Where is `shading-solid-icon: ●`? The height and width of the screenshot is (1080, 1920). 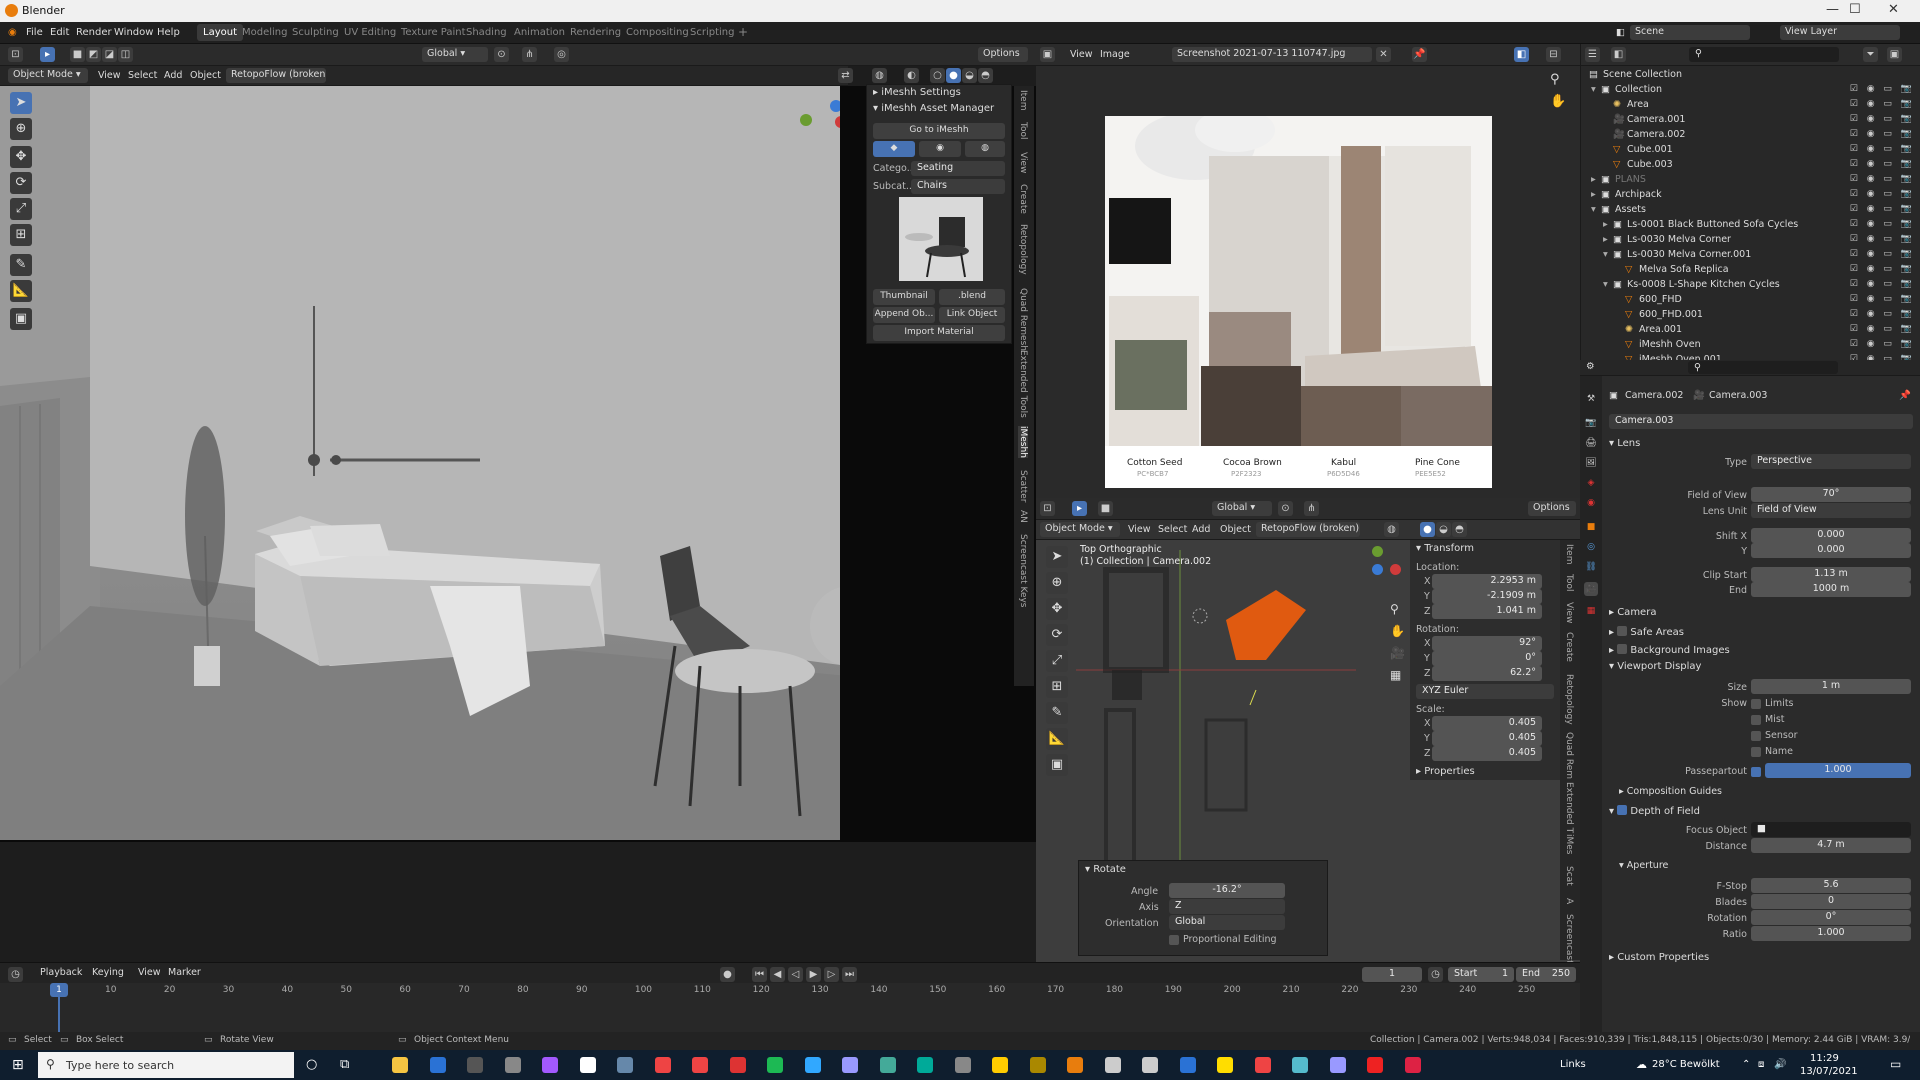
shading-solid-icon: ● is located at coordinates (953, 75).